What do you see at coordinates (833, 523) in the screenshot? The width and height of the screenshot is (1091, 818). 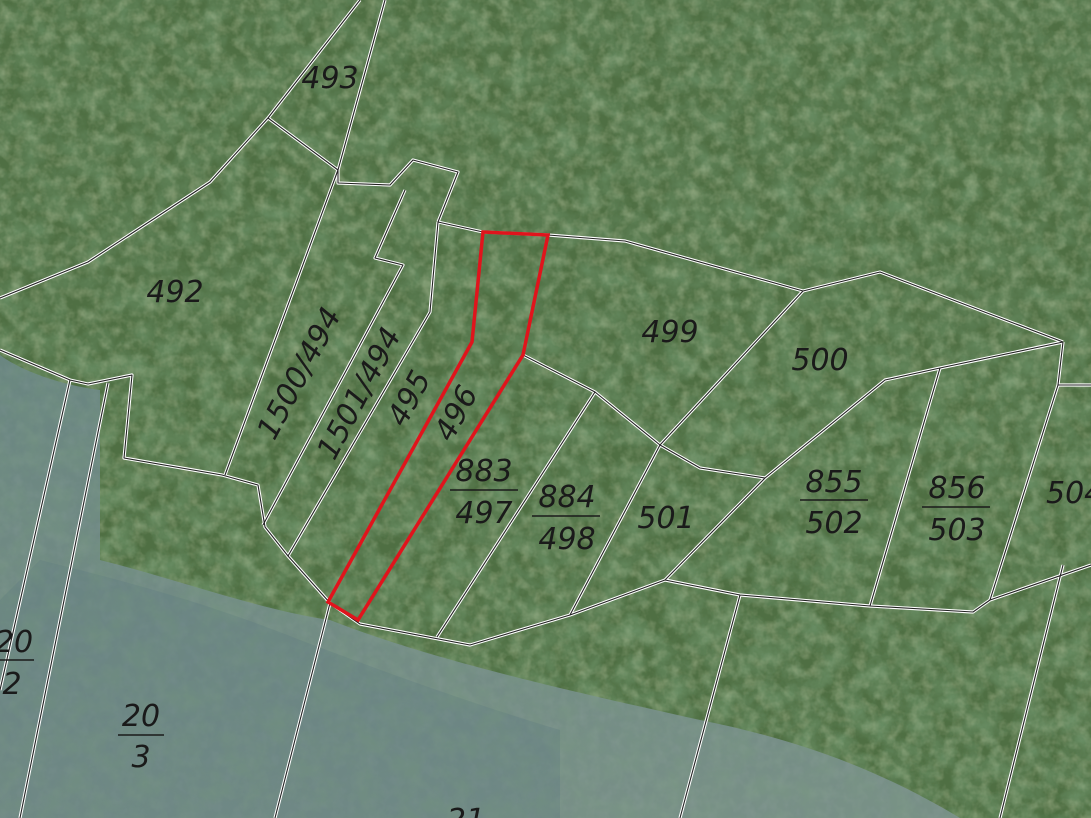 I see `parcel-label-denominator: 502` at bounding box center [833, 523].